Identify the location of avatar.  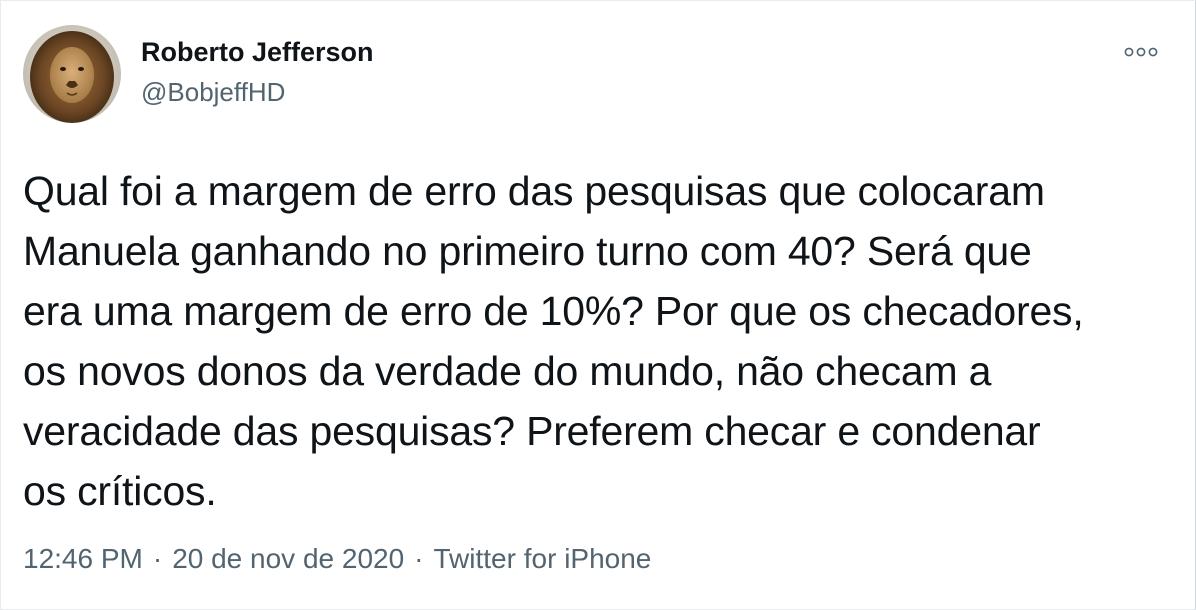
(72, 74).